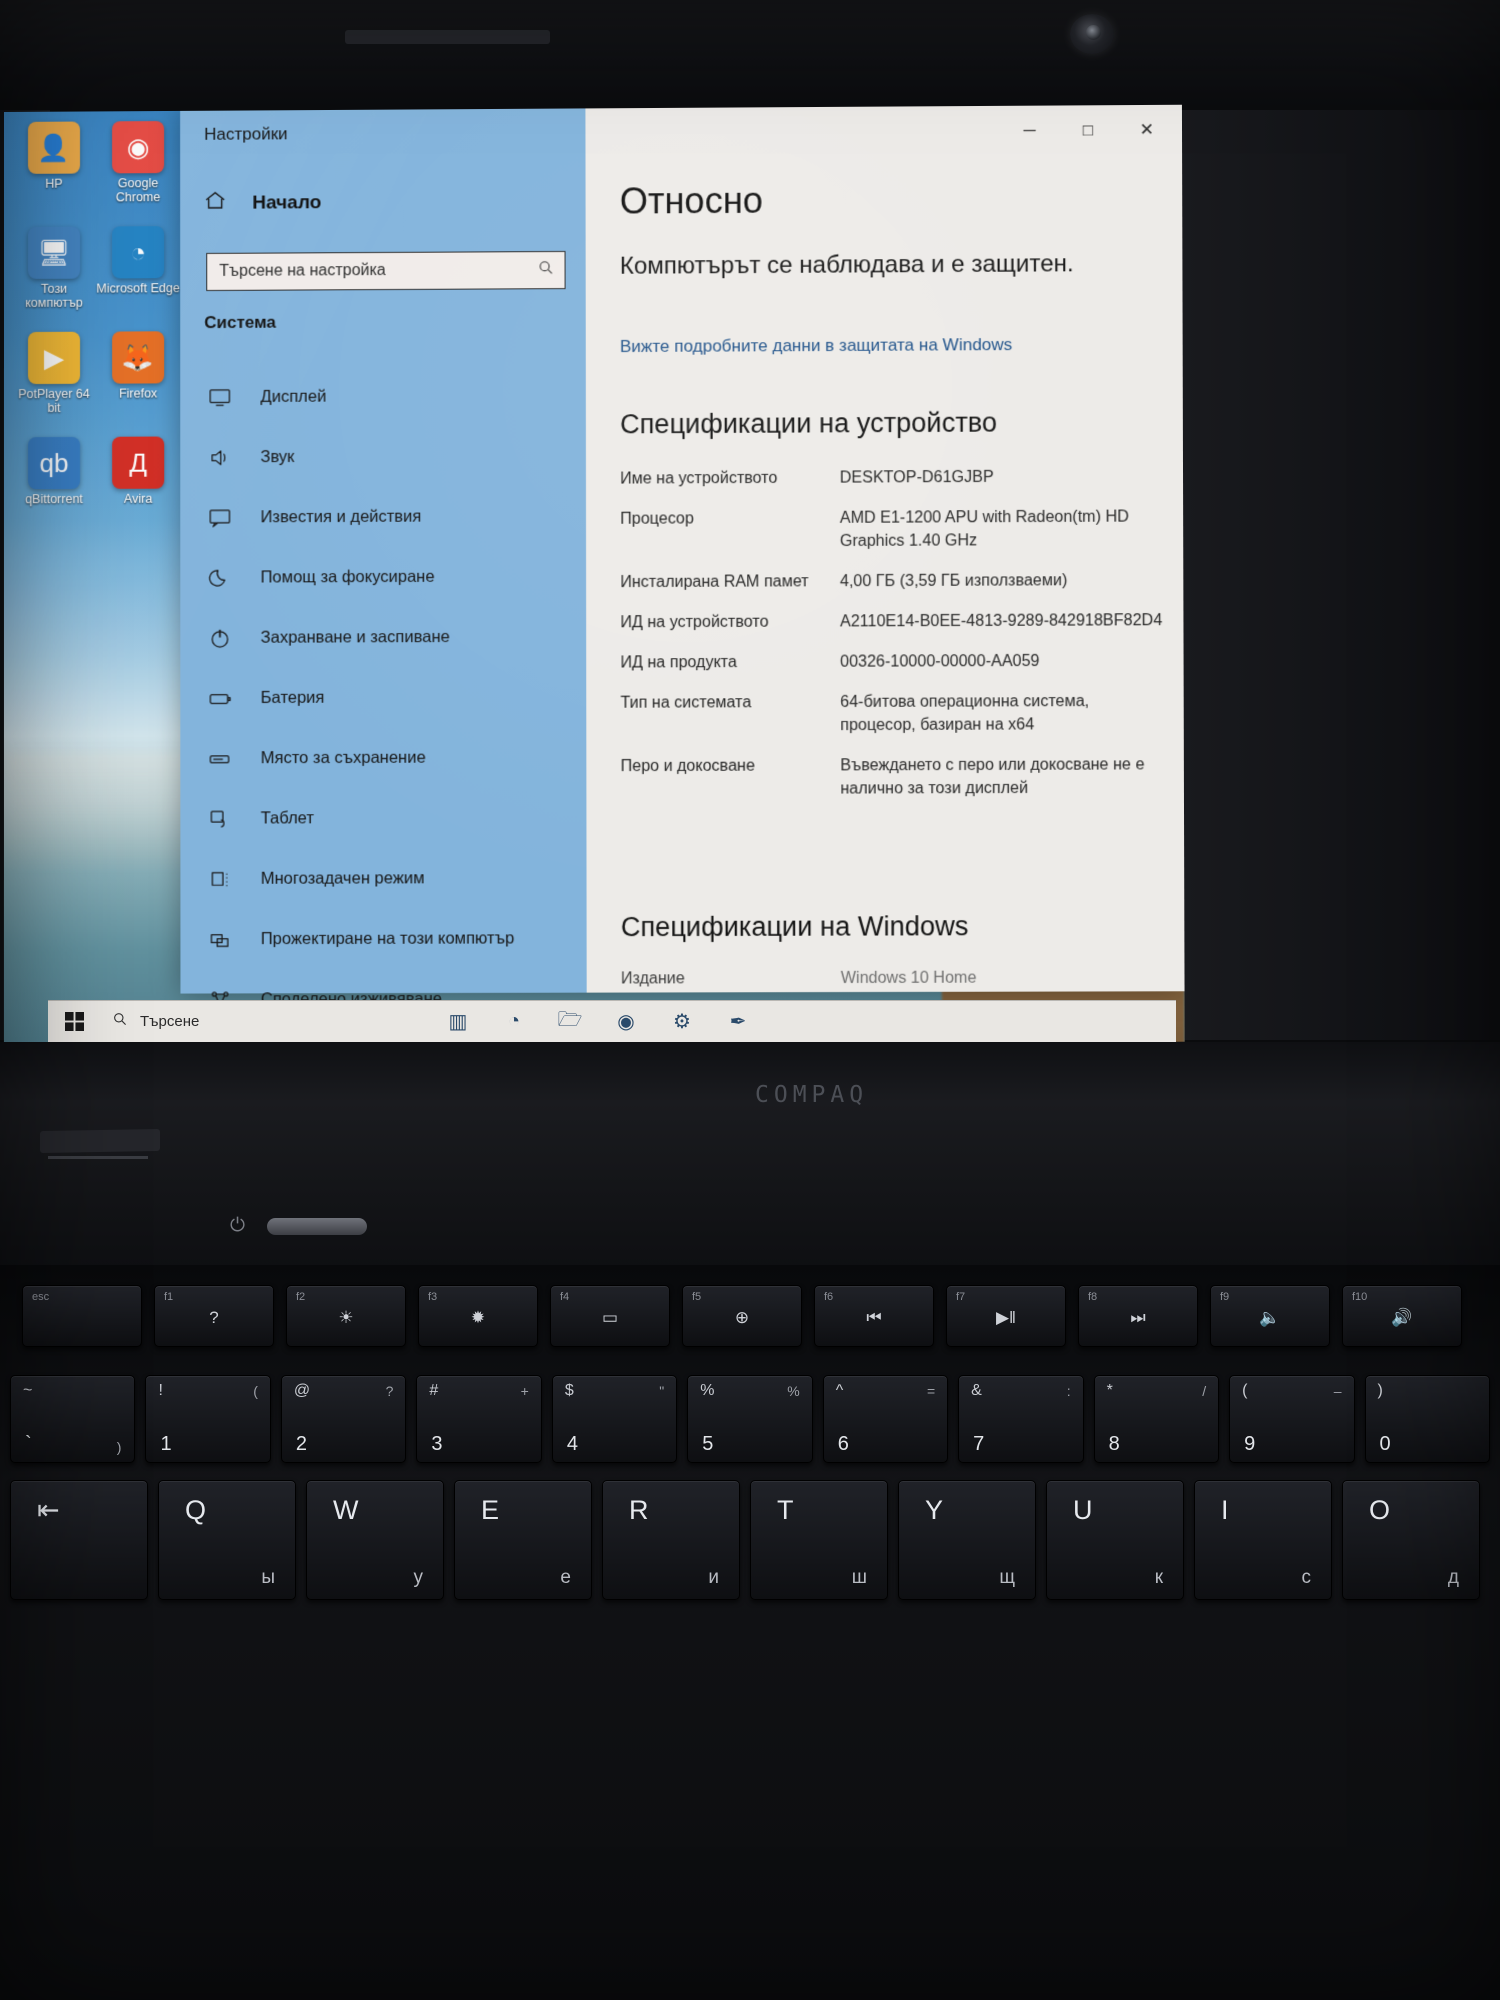 This screenshot has height=2000, width=1500. I want to click on taskbar-search: Търсене, so click(265, 1021).